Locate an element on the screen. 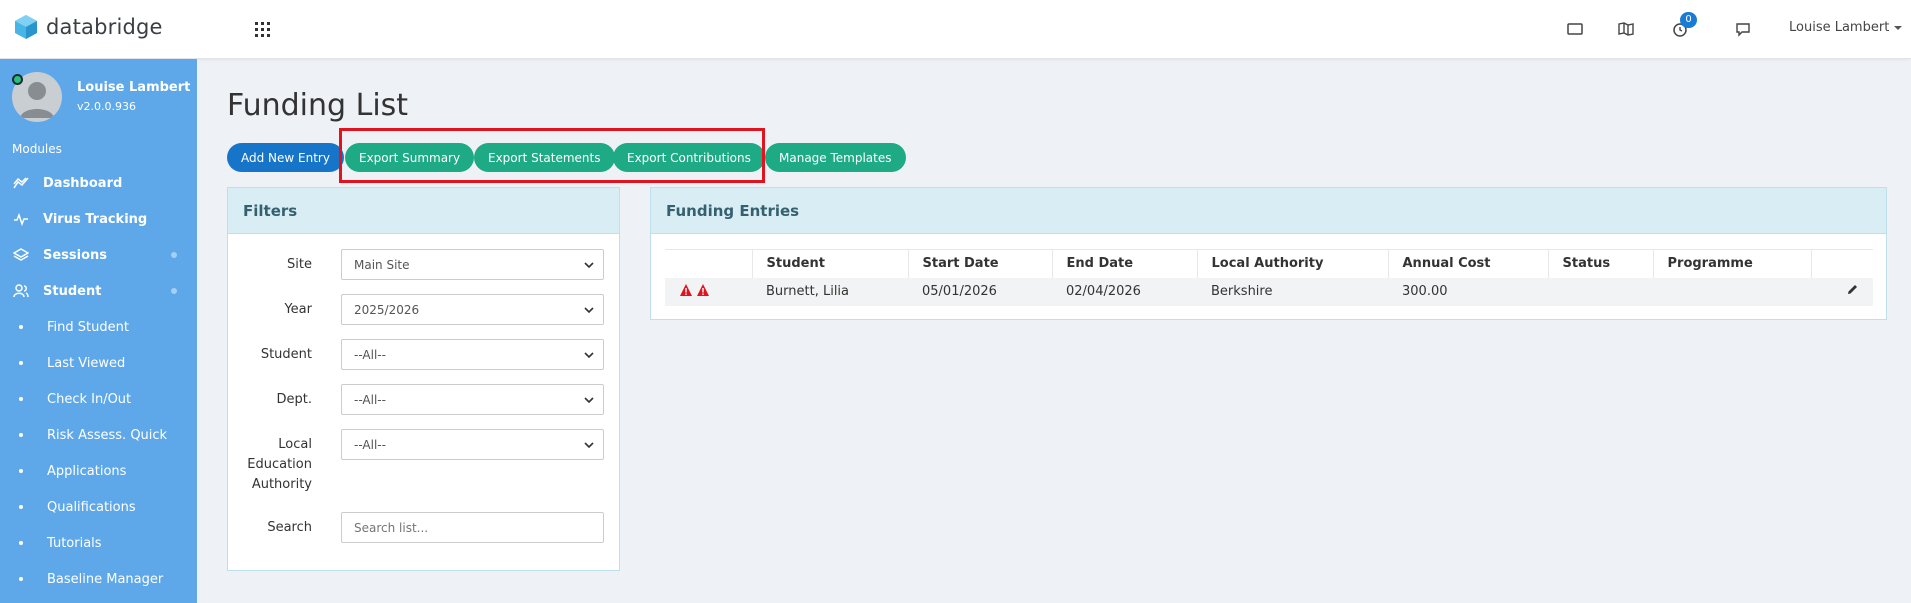  expand-indicator-icon is located at coordinates (174, 291).